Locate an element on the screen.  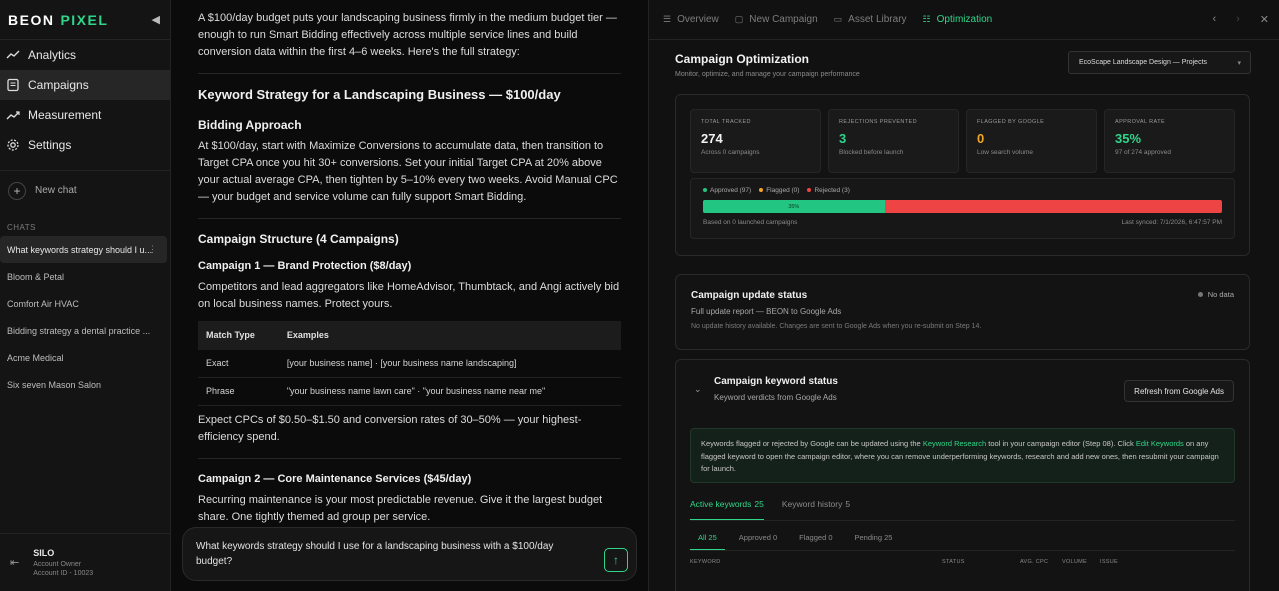
chat-item: Comfort Air HVAC is located at coordinates (85, 303).